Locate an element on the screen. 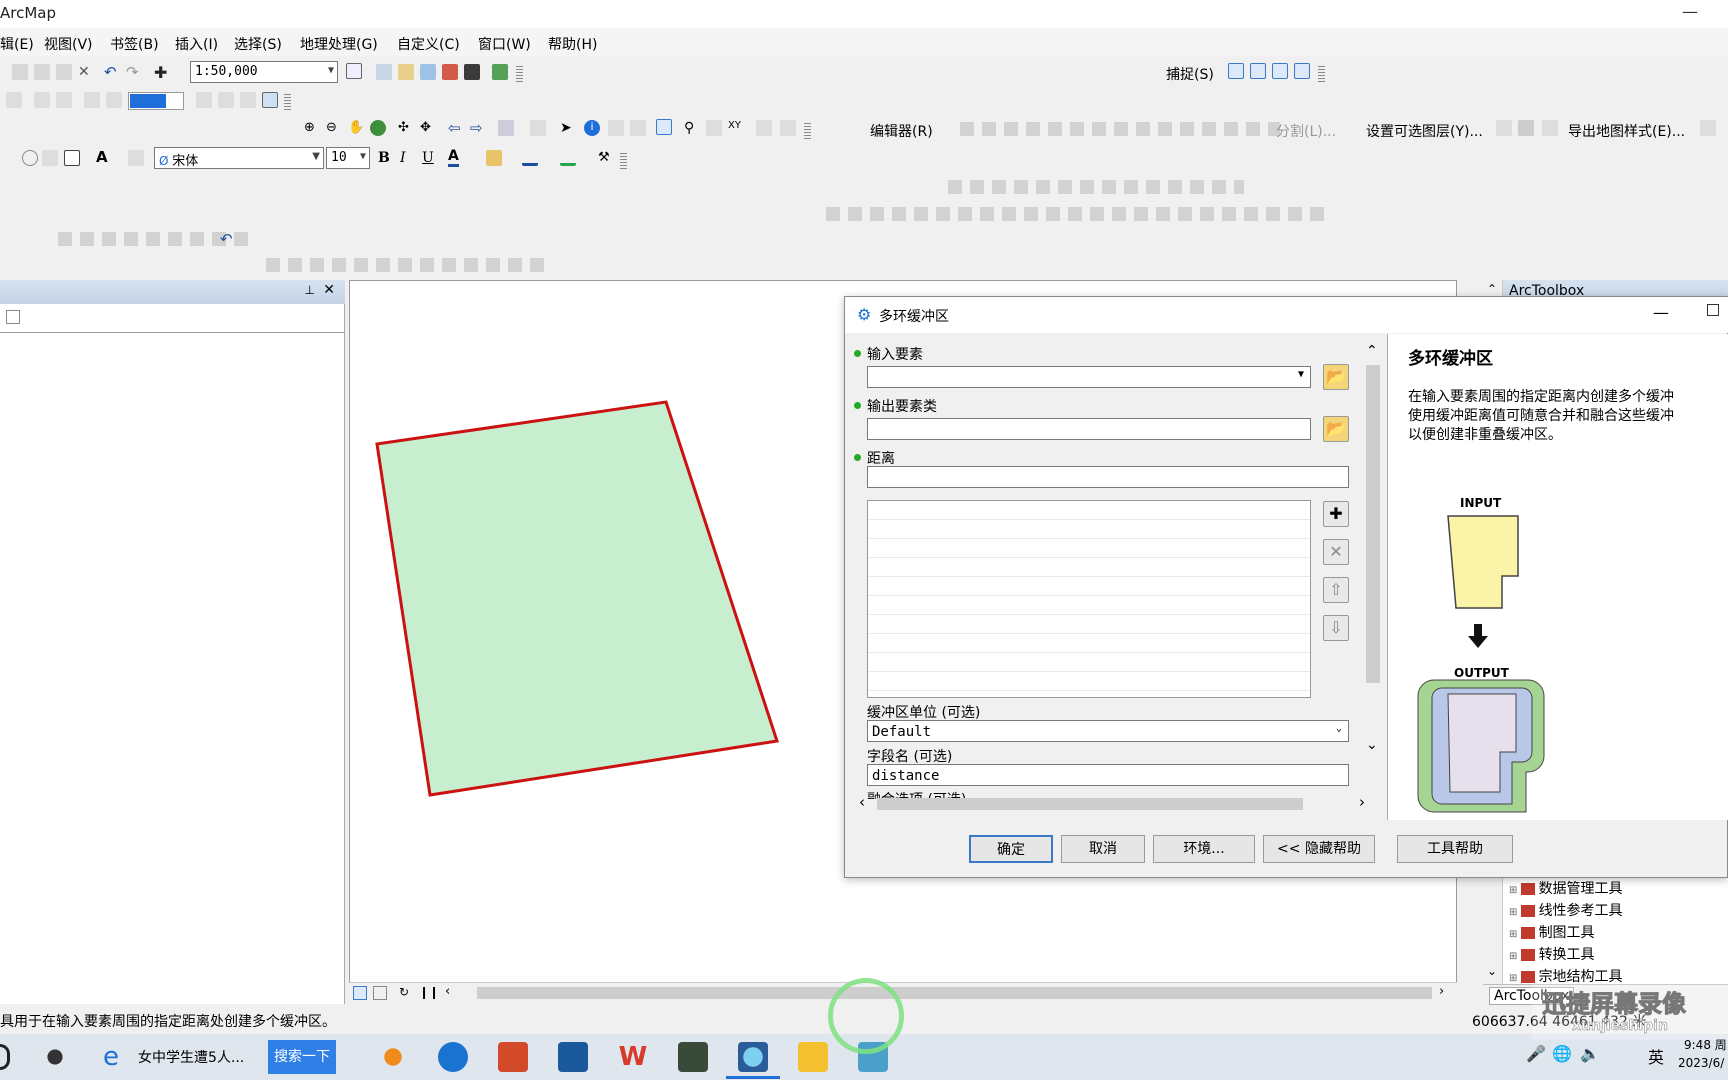 This screenshot has height=1080, width=1728. tree-item-linear-referencing: ⊞ 线性参考工具 is located at coordinates (1566, 910).